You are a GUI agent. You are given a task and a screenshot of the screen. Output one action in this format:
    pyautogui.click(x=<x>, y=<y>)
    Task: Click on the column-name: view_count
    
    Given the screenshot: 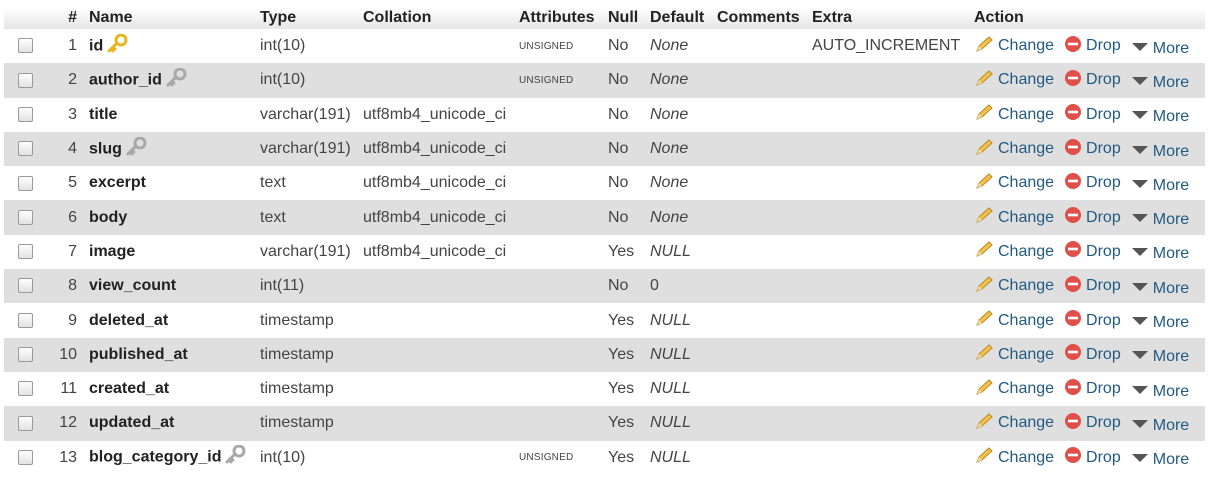 What is the action you would take?
    pyautogui.click(x=133, y=286)
    